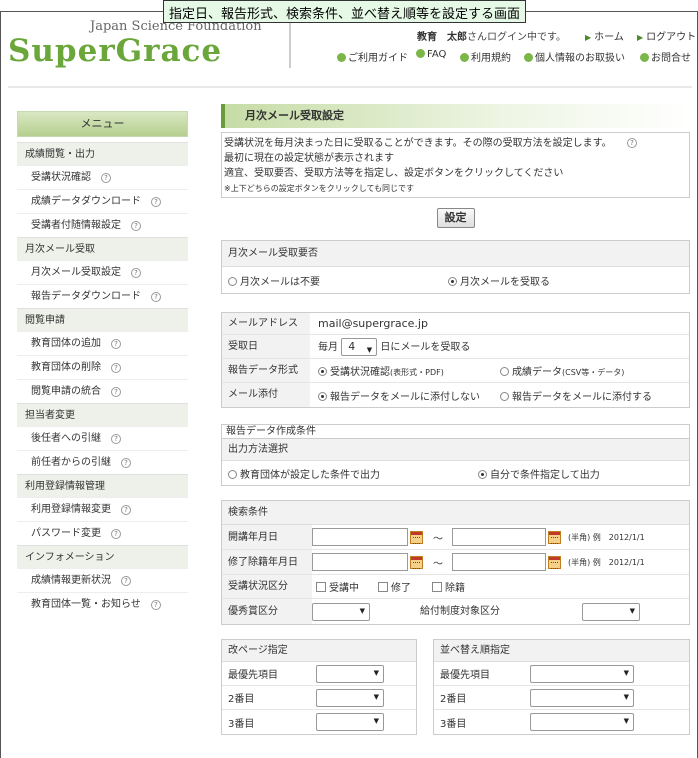 This screenshot has width=698, height=758. What do you see at coordinates (373, 323) in the screenshot?
I see `mail-address-value: mail@supergrace.jp` at bounding box center [373, 323].